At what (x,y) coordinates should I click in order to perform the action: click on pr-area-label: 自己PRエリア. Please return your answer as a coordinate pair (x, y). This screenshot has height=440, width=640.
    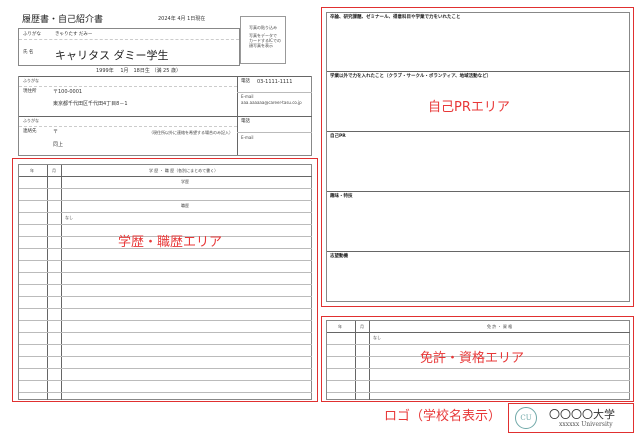
    Looking at the image, I should click on (469, 107).